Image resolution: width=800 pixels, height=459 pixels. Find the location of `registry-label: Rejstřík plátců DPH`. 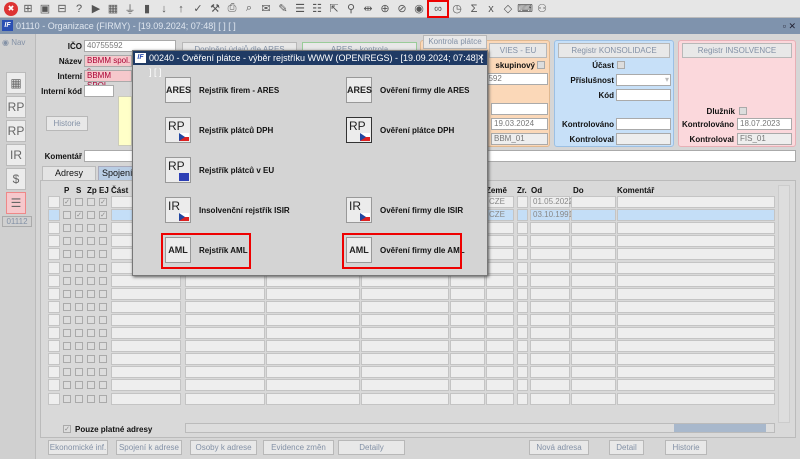

registry-label: Rejstřík plátců DPH is located at coordinates (236, 130).